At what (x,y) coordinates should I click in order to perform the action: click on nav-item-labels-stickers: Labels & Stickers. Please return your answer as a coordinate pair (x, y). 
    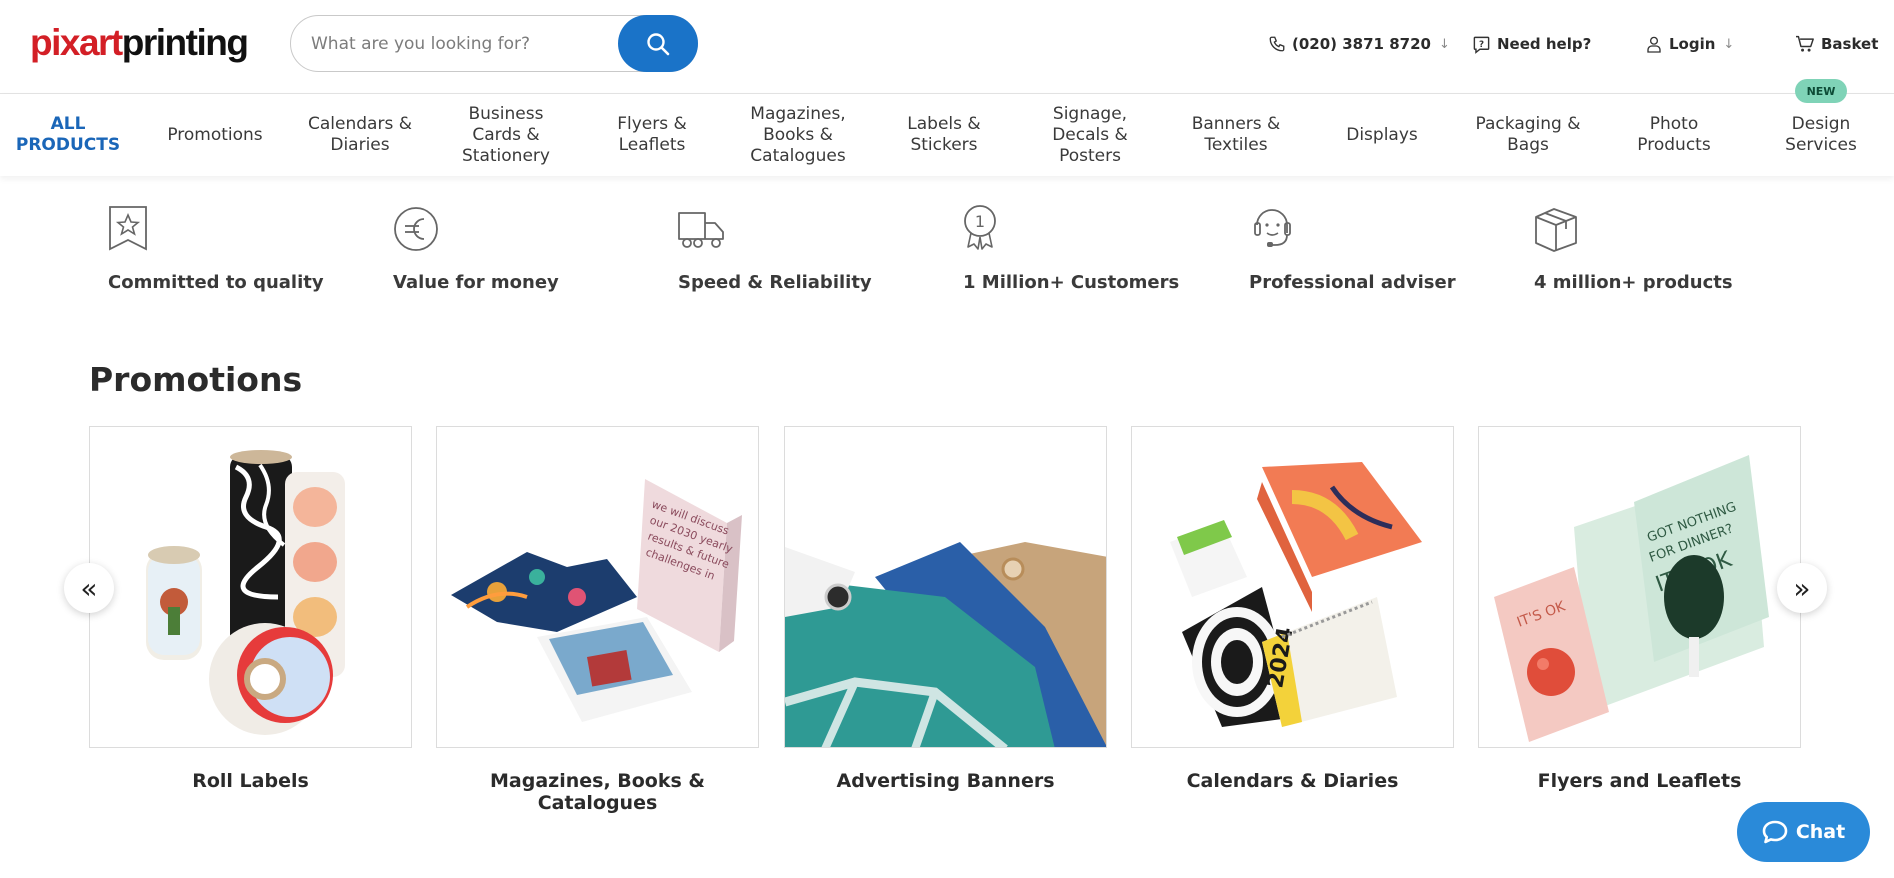
    Looking at the image, I should click on (944, 135).